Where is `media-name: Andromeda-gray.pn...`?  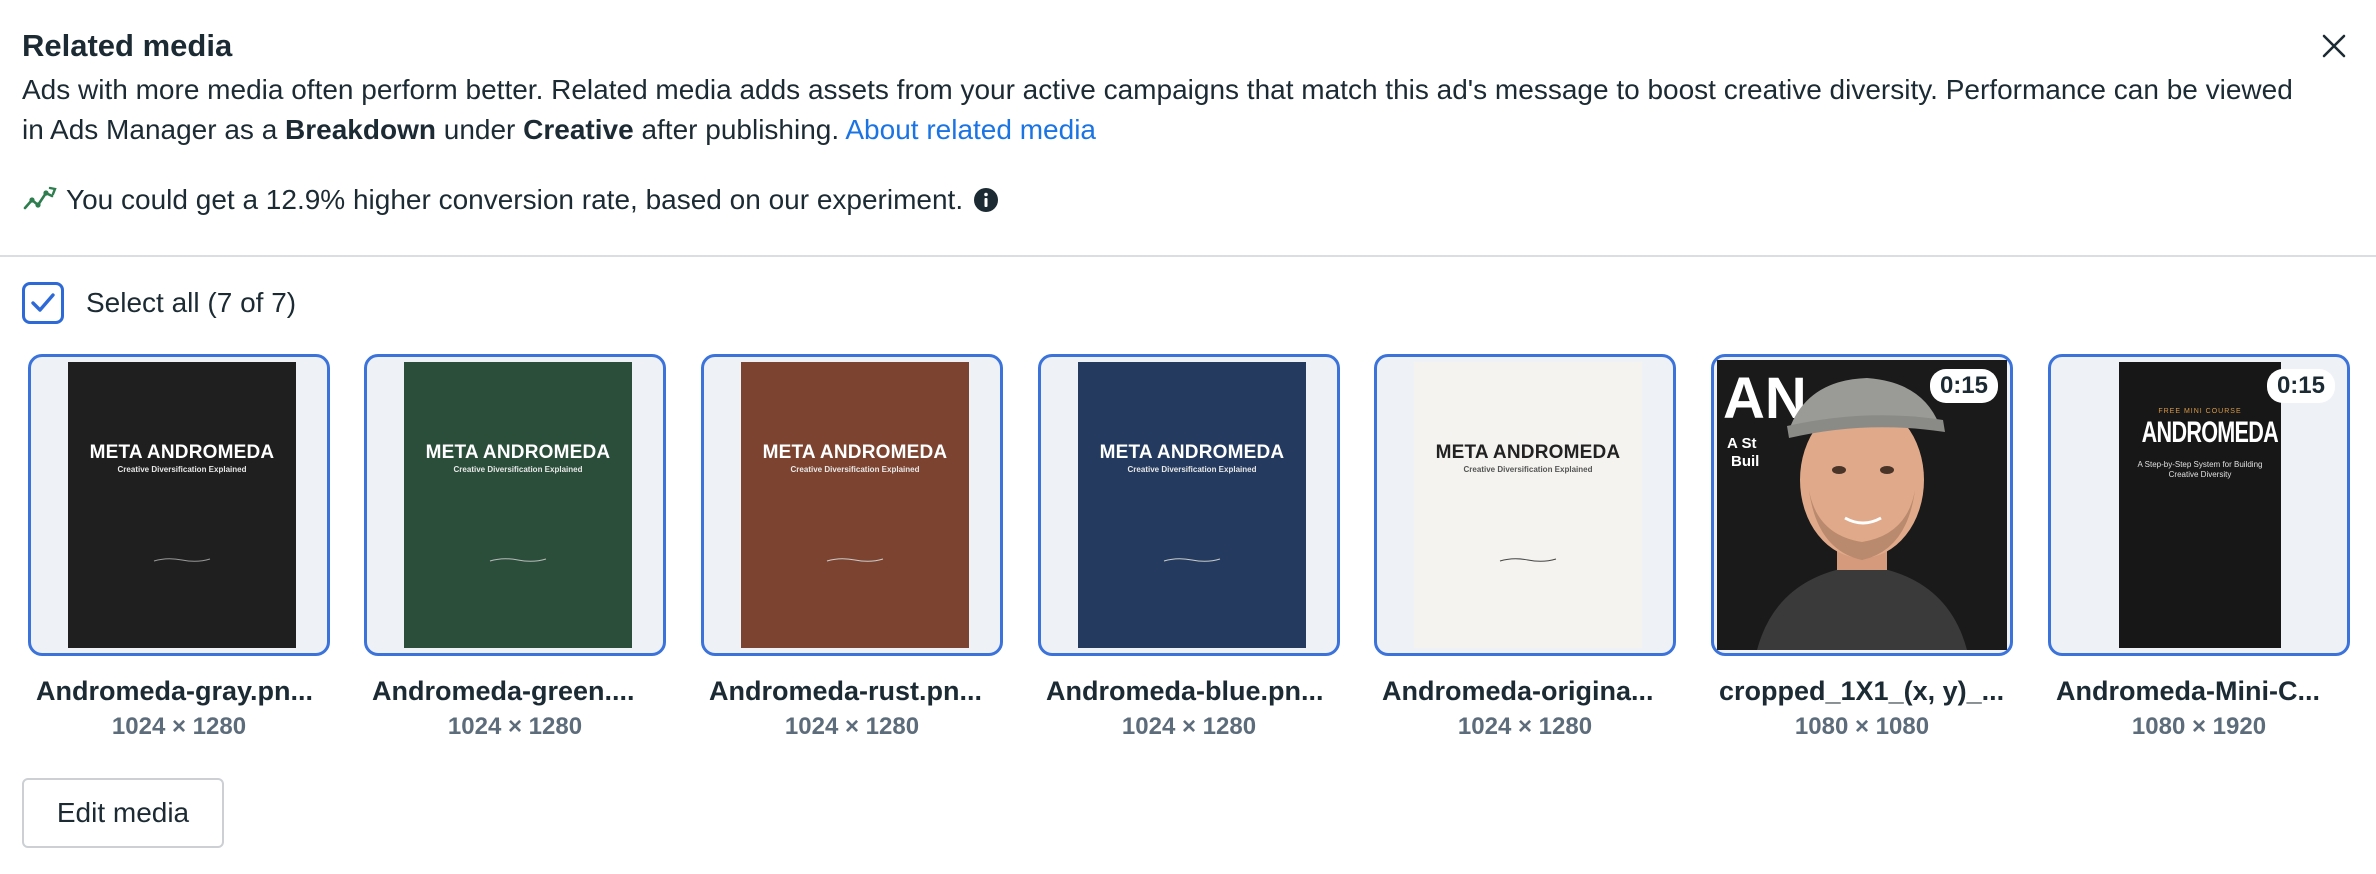
media-name: Andromeda-gray.pn... is located at coordinates (175, 691).